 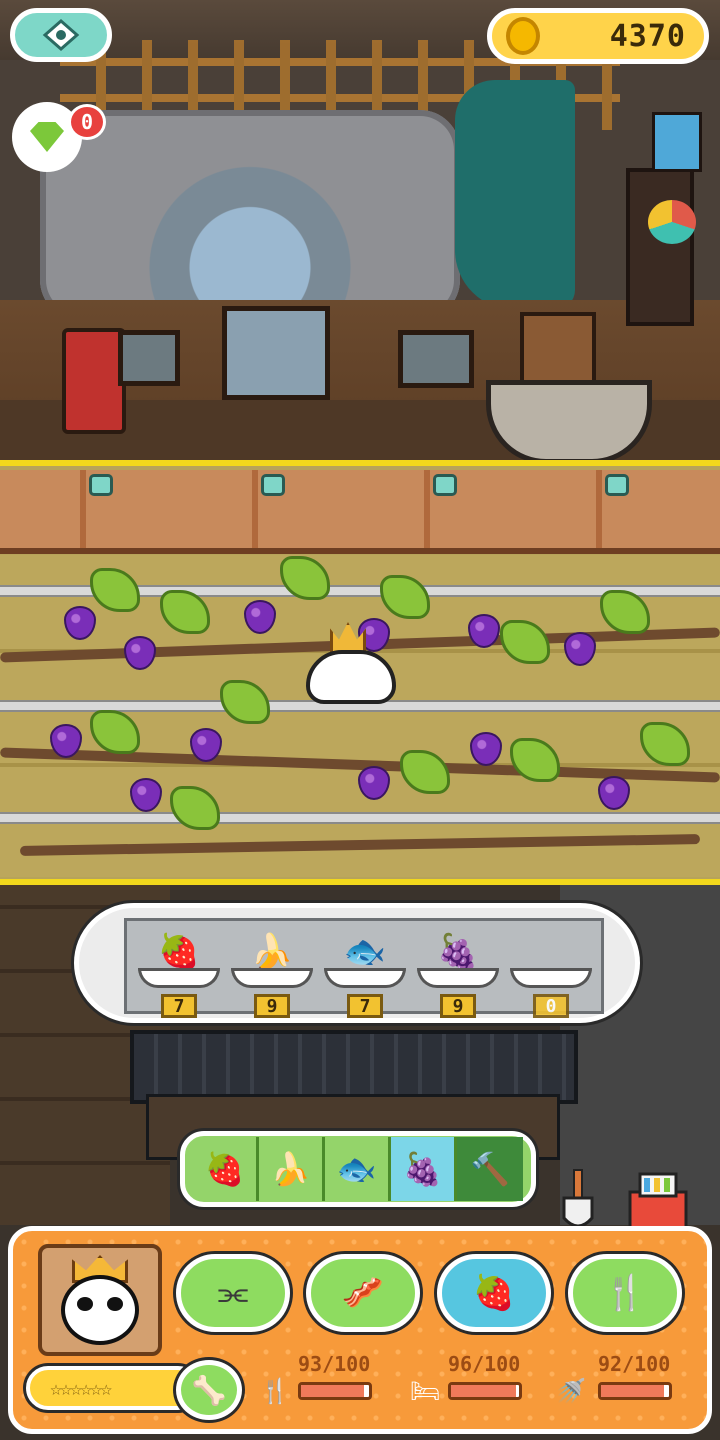 I want to click on item-count: 0, so click(x=551, y=1006).